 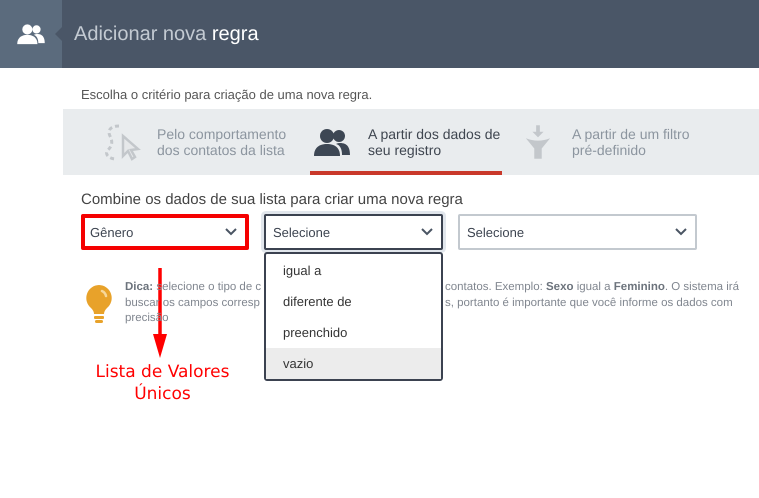 What do you see at coordinates (221, 142) in the screenshot?
I see `tab-label: Pelo comportamento dos contatos da lista` at bounding box center [221, 142].